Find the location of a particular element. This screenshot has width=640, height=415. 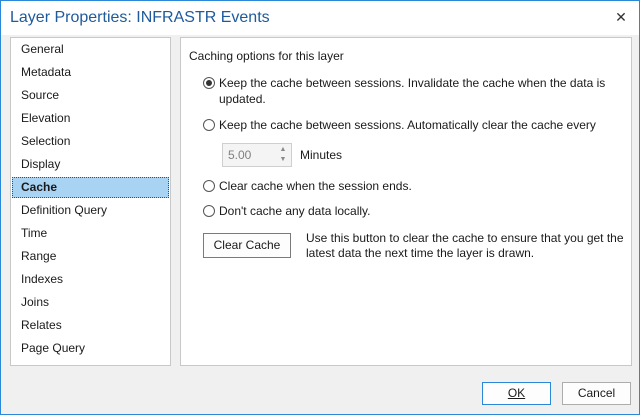

interval-unit-label: Minutes is located at coordinates (321, 155).